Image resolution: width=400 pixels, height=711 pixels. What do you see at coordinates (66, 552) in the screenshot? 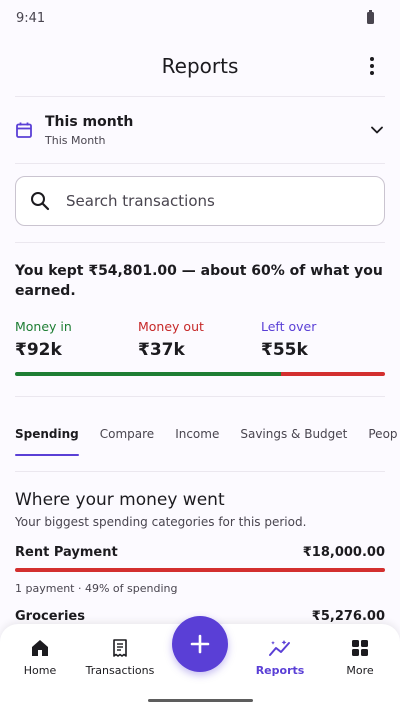
I see `category-name: Rent Payment` at bounding box center [66, 552].